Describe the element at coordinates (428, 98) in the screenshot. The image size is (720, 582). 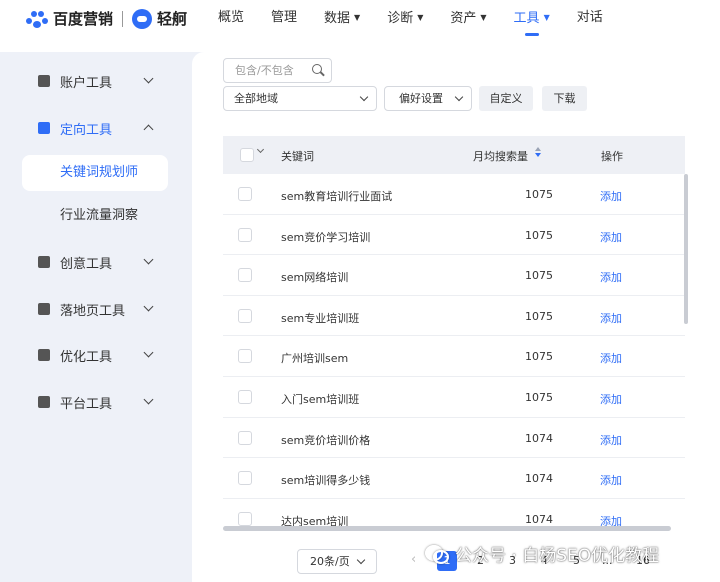
I see `preference-select: 偏好设置` at that location.